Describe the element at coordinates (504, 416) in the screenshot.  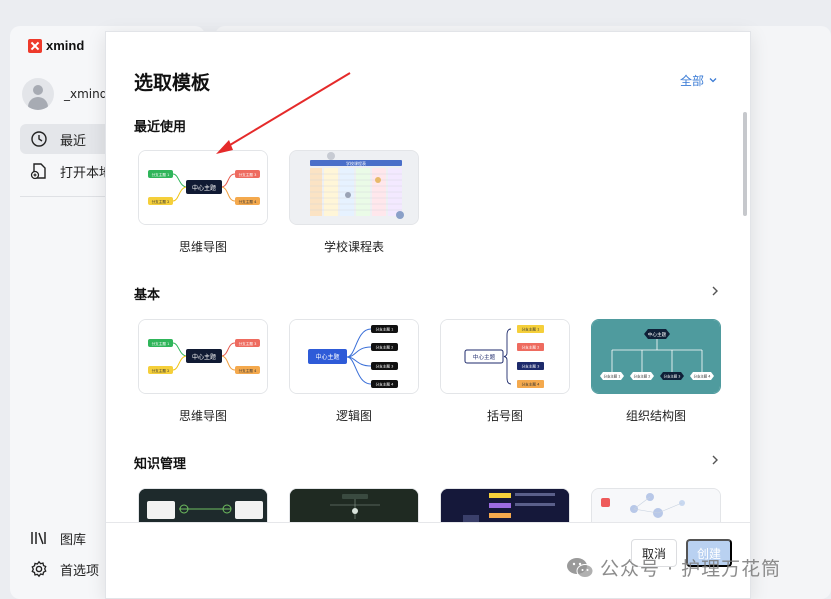
I see `template-label: 括号图` at that location.